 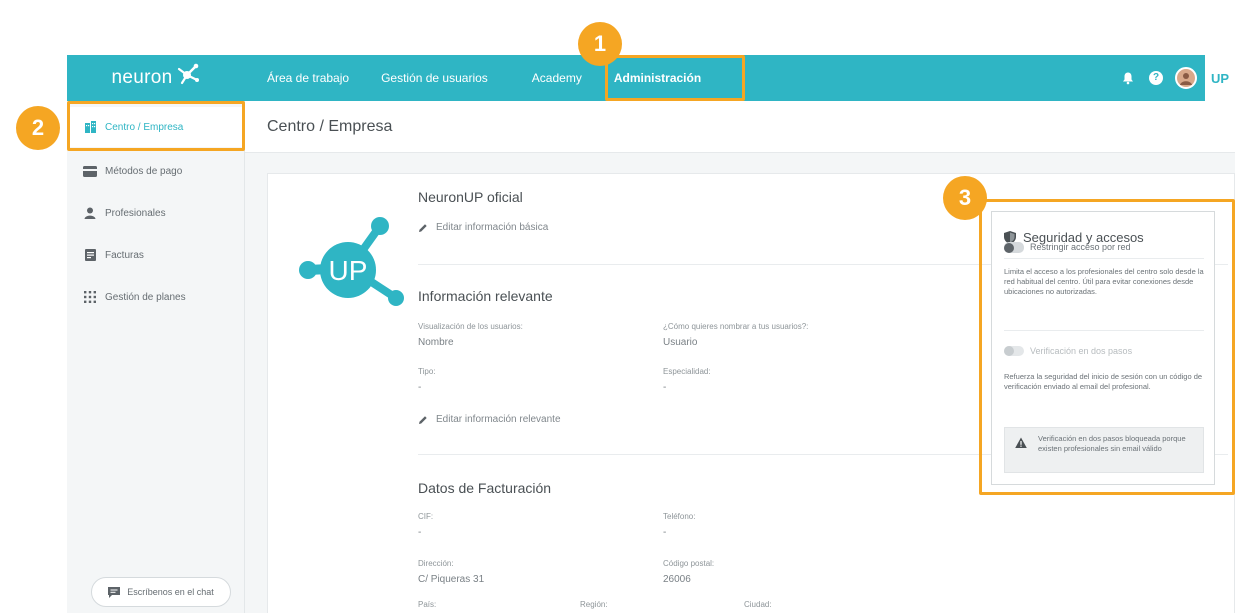 I want to click on field-label: Ciudad:, so click(x=758, y=604).